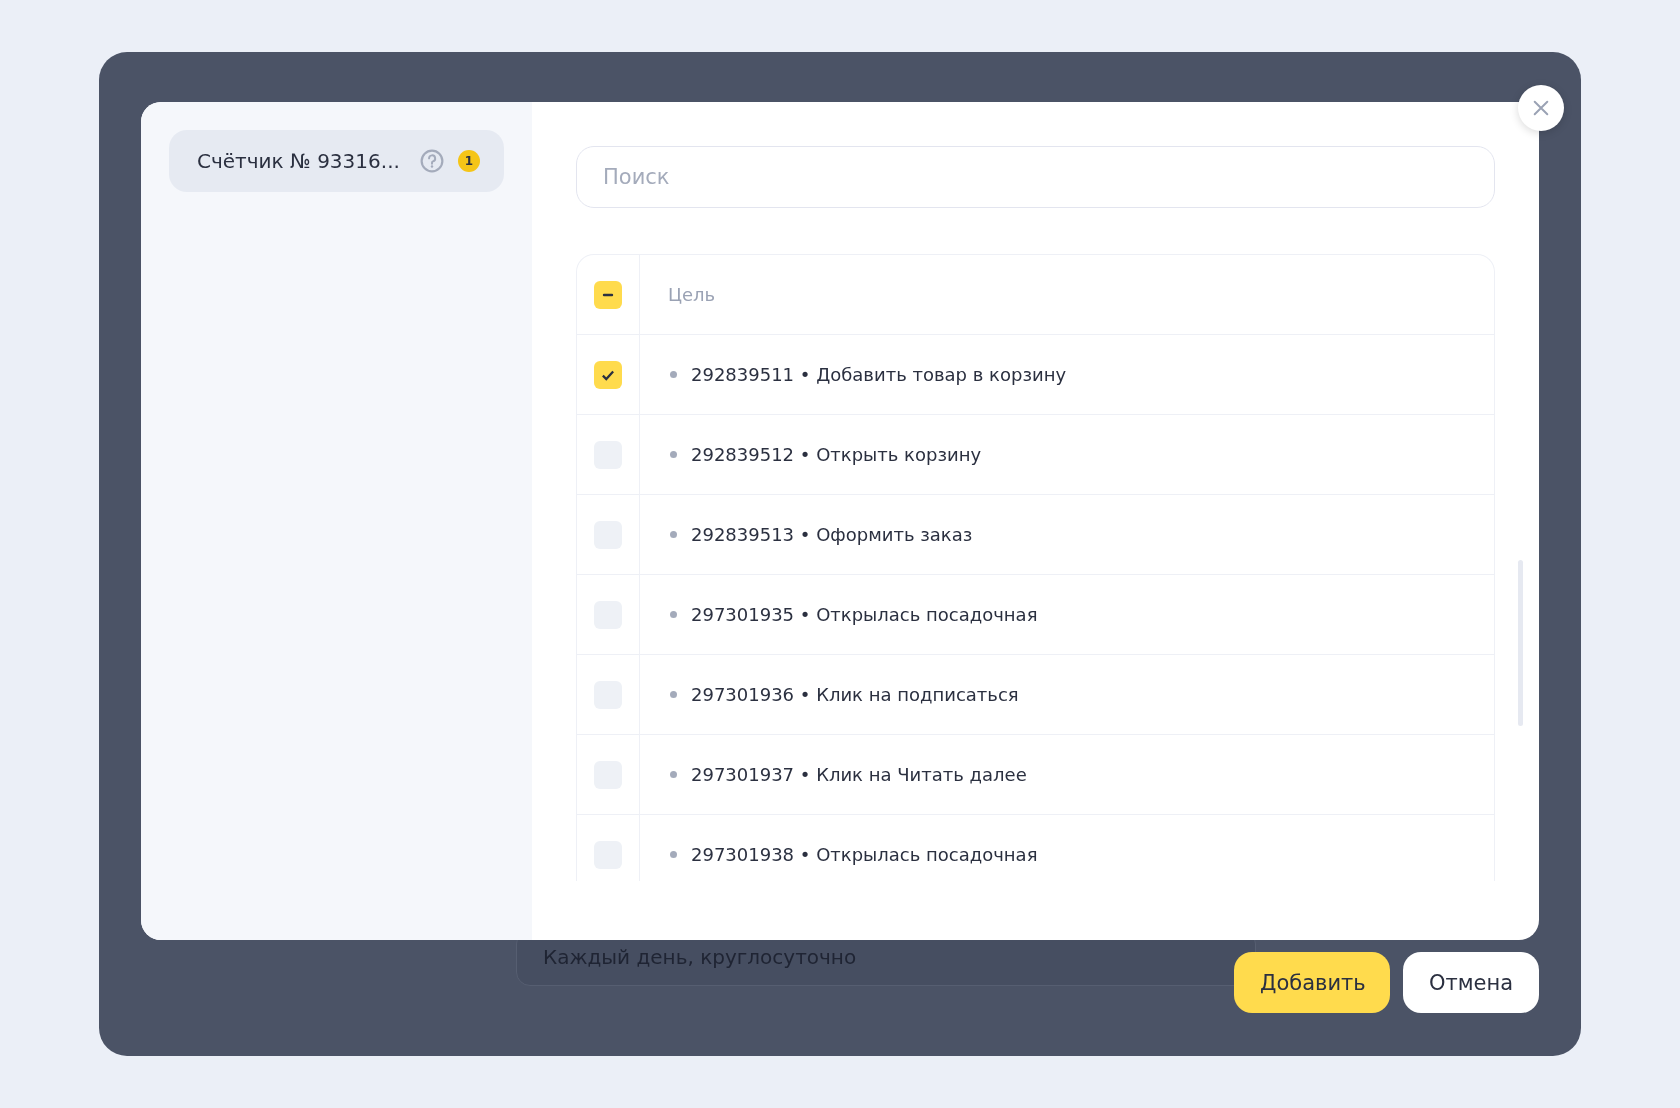 Image resolution: width=1680 pixels, height=1108 pixels. What do you see at coordinates (859, 774) in the screenshot?
I see `goal-name: 297301937 • Клик на Читать далее` at bounding box center [859, 774].